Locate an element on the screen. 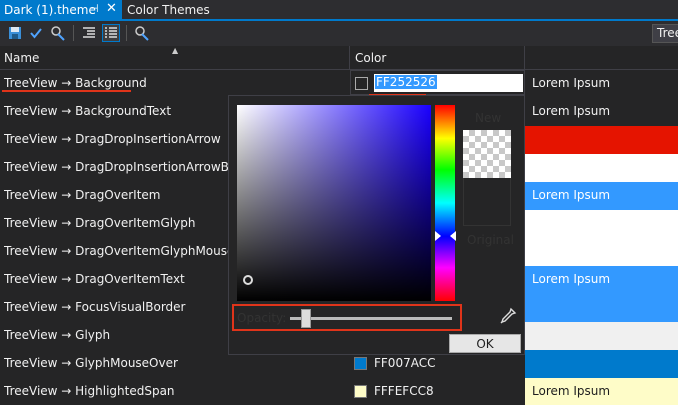 This screenshot has width=678, height=405. original-color-label: Original is located at coordinates (490, 240).